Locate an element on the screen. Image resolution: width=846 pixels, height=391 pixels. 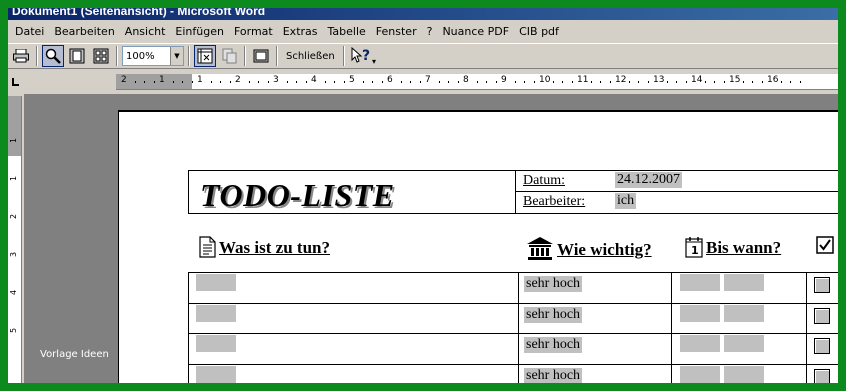
view-ruler-button is located at coordinates (205, 56).